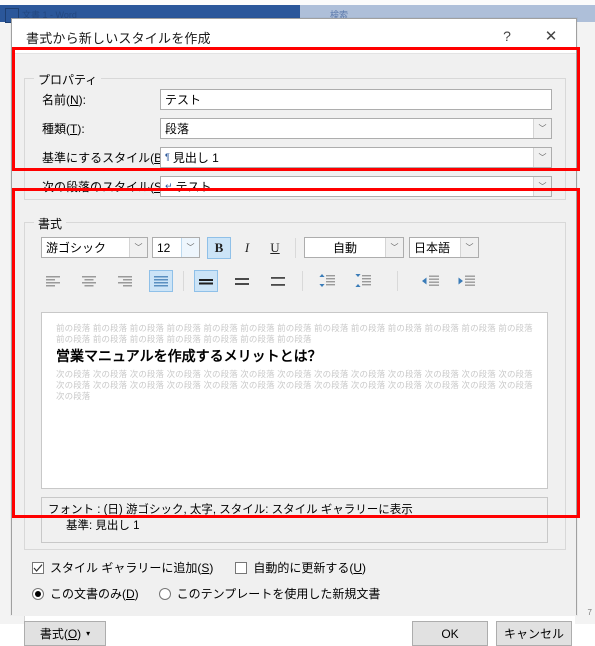 This screenshot has width=595, height=646. Describe the element at coordinates (76, 248) in the screenshot. I see `font-family-value: 游ゴシック` at that location.